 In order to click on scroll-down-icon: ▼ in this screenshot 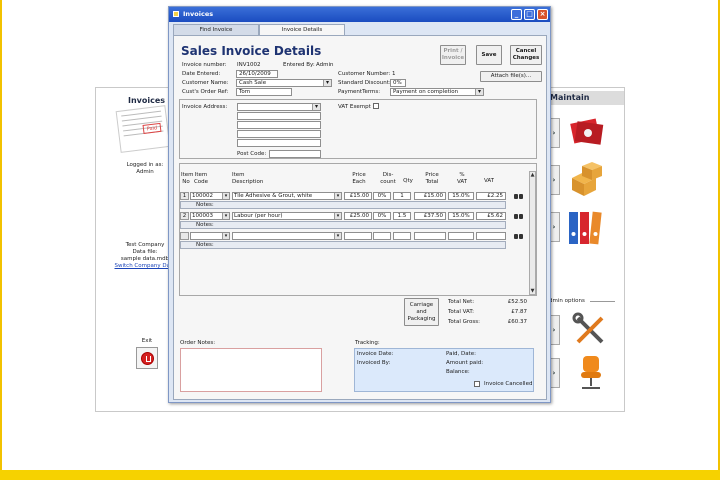, I will do `click(532, 291)`.